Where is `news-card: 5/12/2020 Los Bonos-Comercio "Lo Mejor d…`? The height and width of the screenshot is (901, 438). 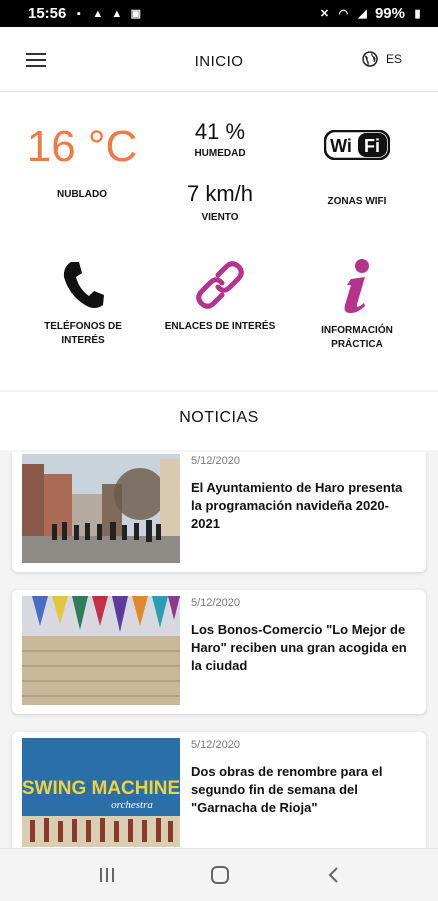
news-card: 5/12/2020 Los Bonos-Comercio "Lo Mejor d… is located at coordinates (219, 652).